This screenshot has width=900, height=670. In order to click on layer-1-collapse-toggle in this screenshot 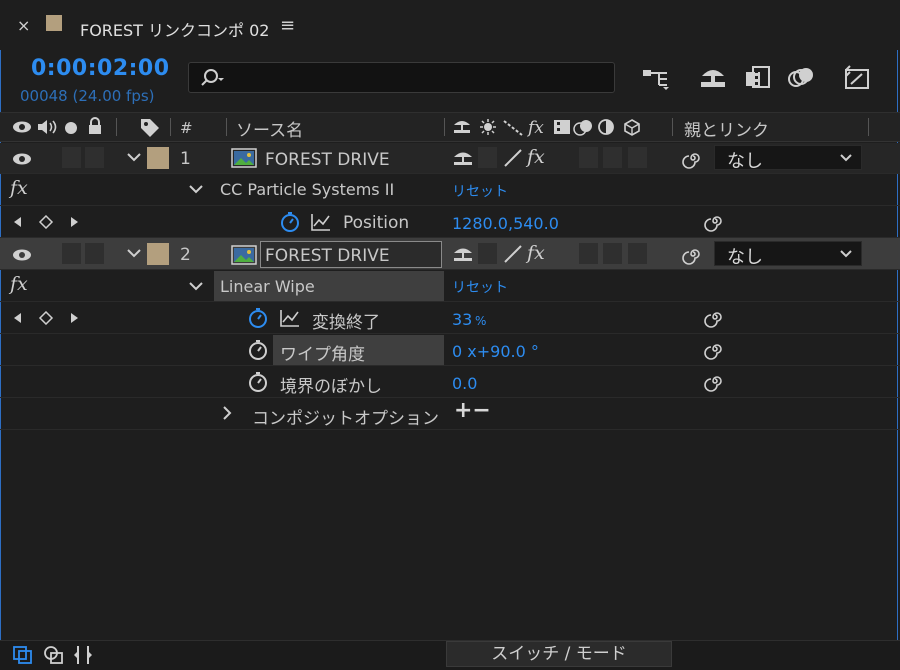, I will do `click(487, 157)`.